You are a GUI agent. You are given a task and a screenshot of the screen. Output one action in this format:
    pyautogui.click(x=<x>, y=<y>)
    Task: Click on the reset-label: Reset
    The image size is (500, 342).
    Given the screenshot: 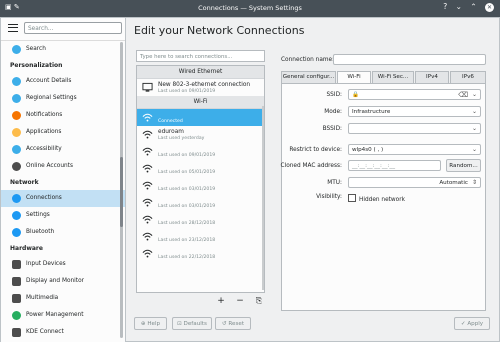 What is the action you would take?
    pyautogui.click(x=236, y=324)
    